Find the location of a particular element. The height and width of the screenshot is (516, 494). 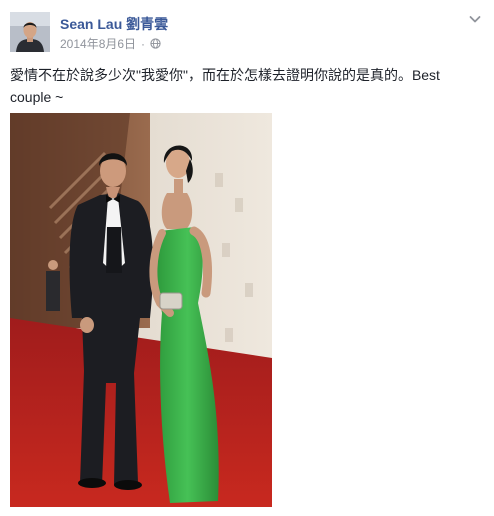

chevron-down-icon is located at coordinates (475, 19).